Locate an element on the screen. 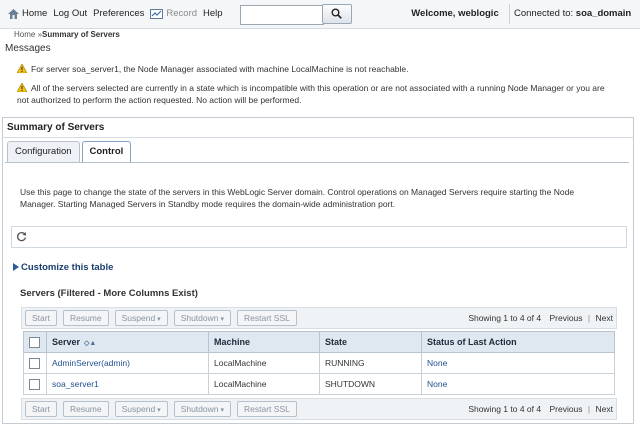 The height and width of the screenshot is (426, 640). connected-domain: soa_domain is located at coordinates (603, 13).